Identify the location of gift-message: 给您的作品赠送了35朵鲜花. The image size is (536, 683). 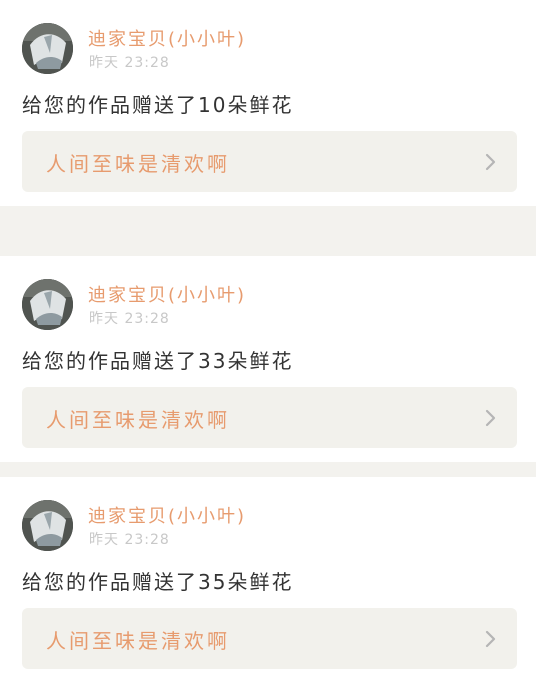
(158, 582).